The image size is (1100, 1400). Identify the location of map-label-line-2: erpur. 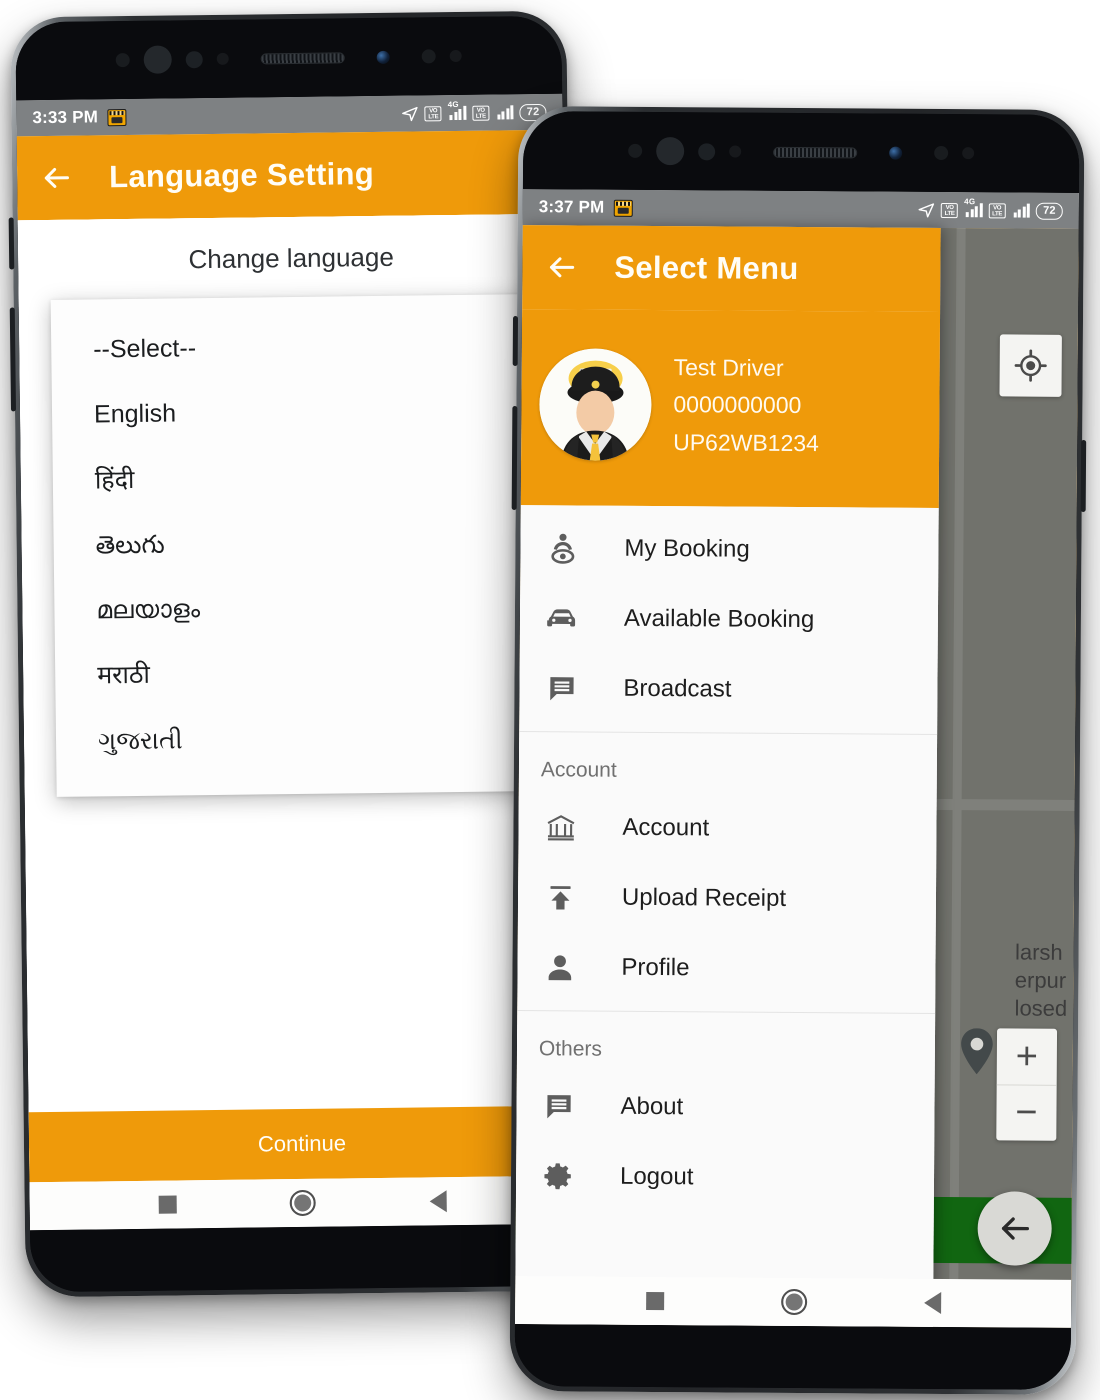
(1040, 980).